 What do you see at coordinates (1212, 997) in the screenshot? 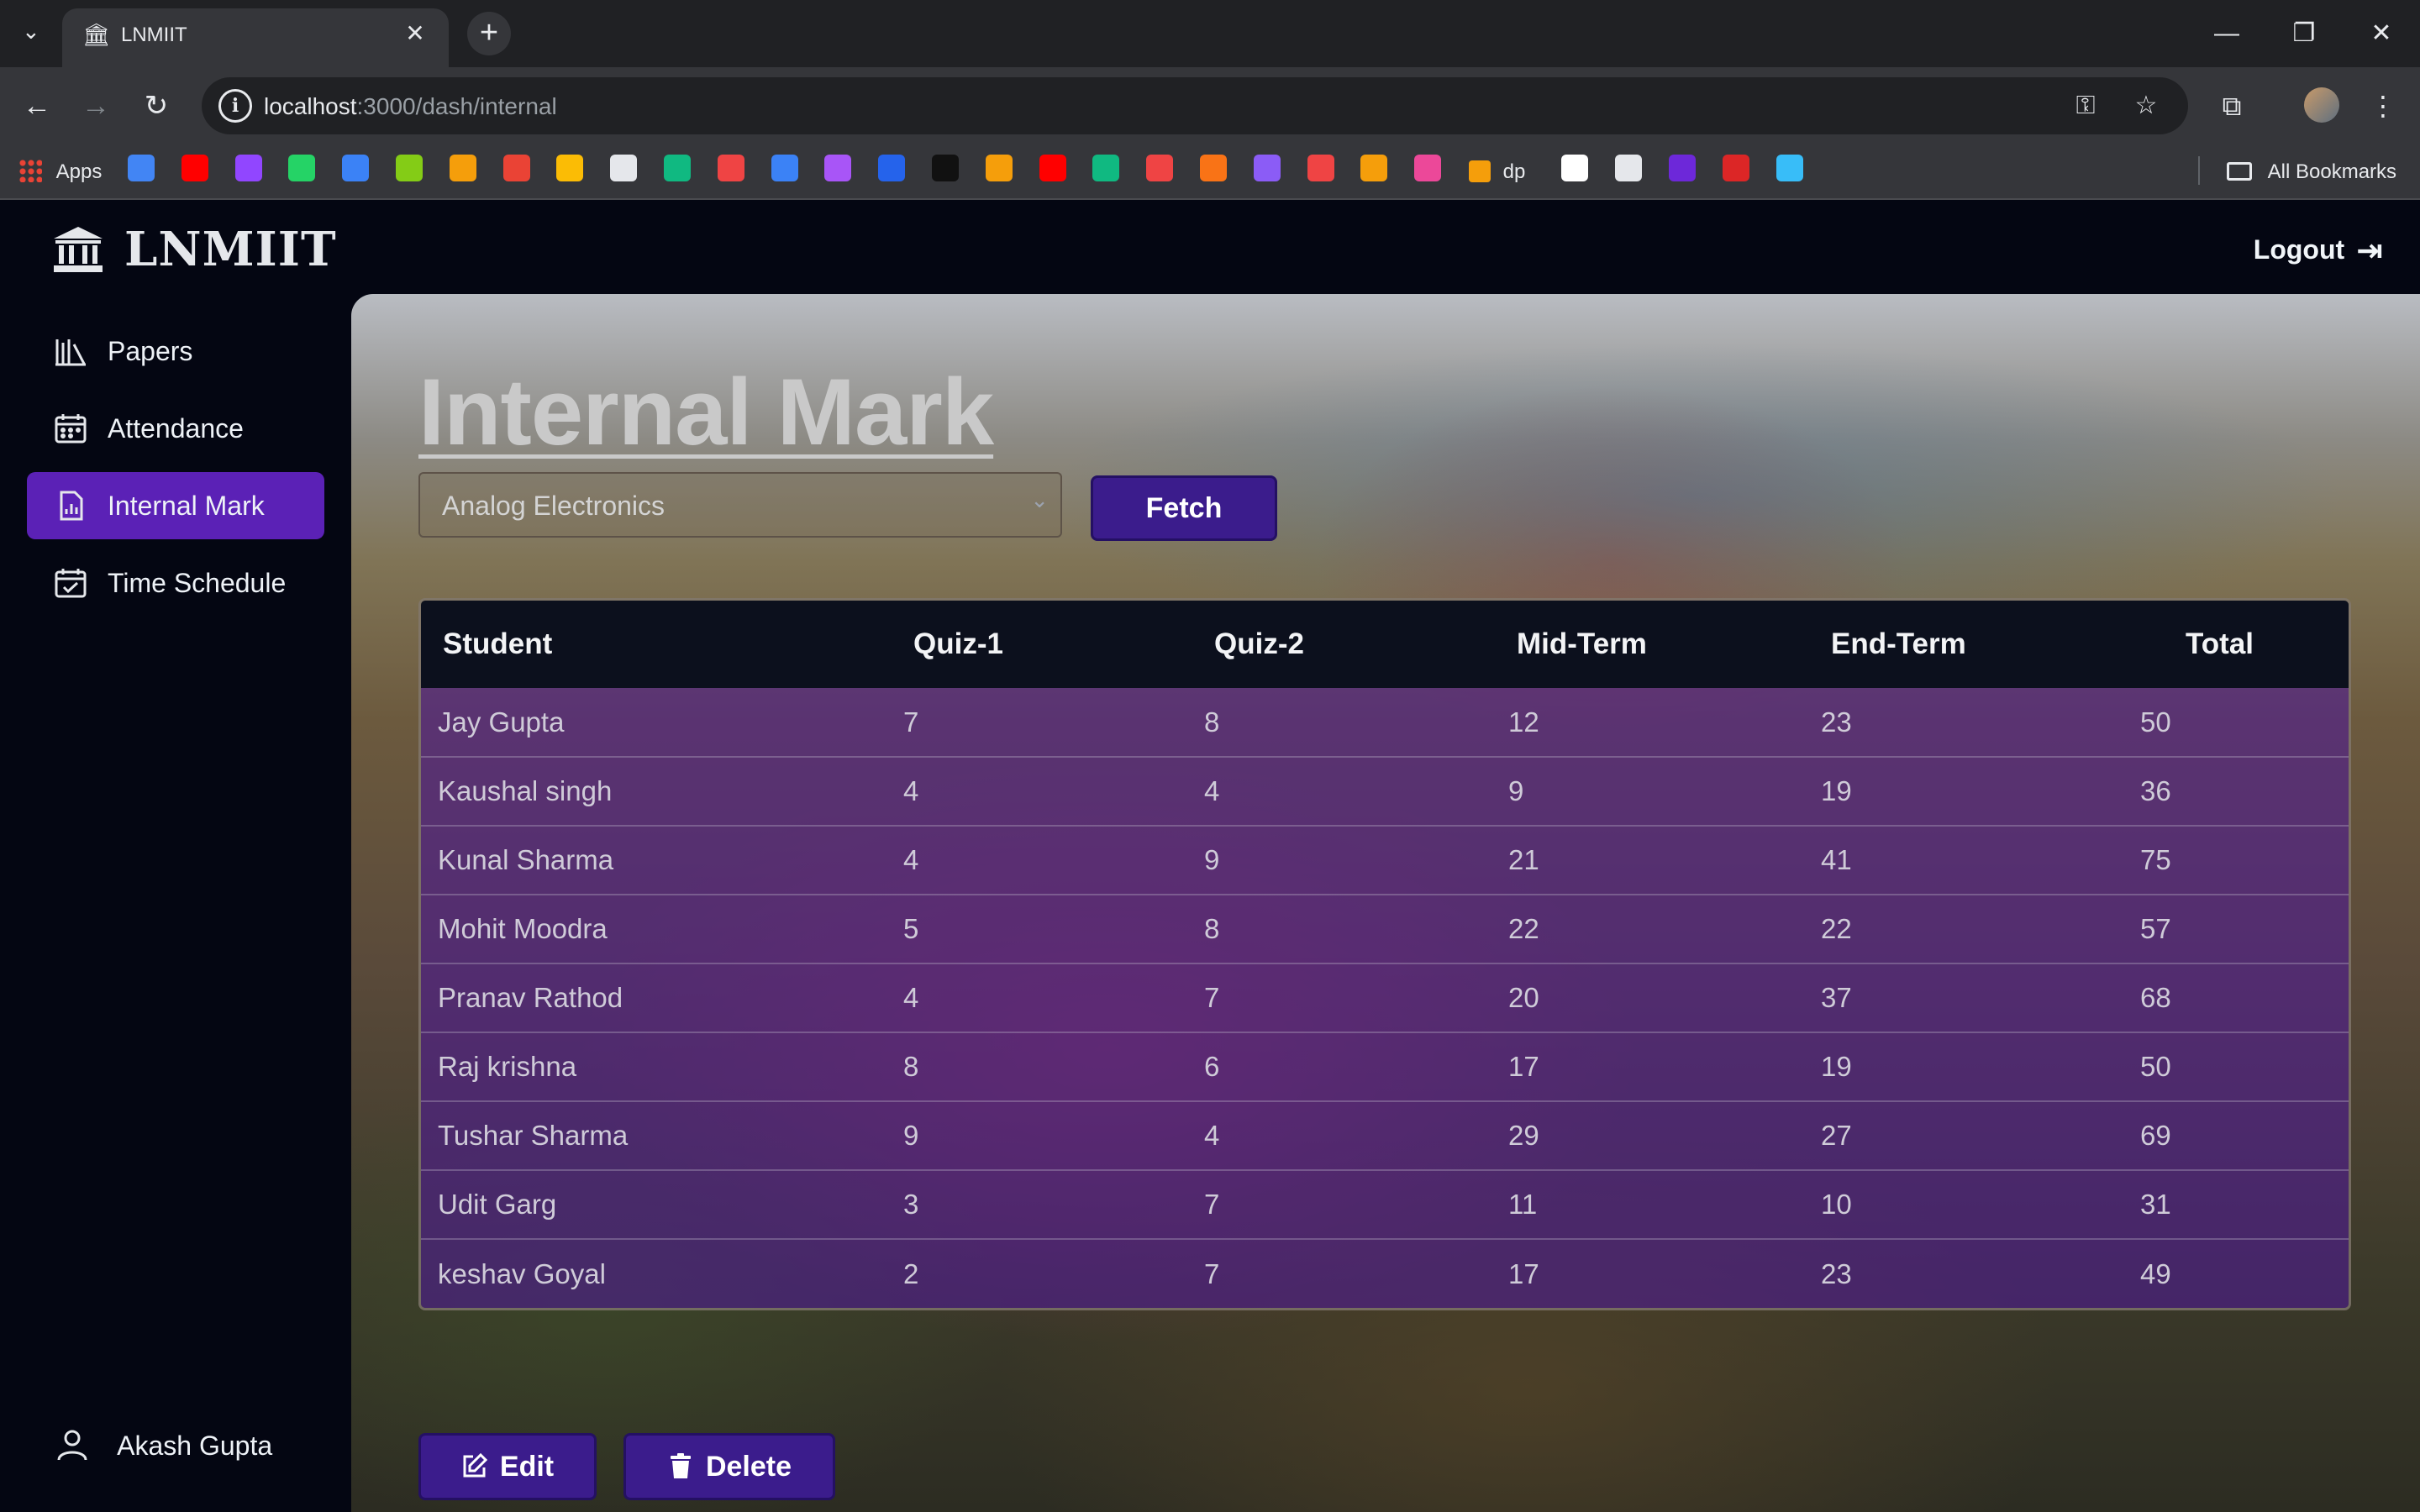
I see `table-cell-quiz-2: 7` at bounding box center [1212, 997].